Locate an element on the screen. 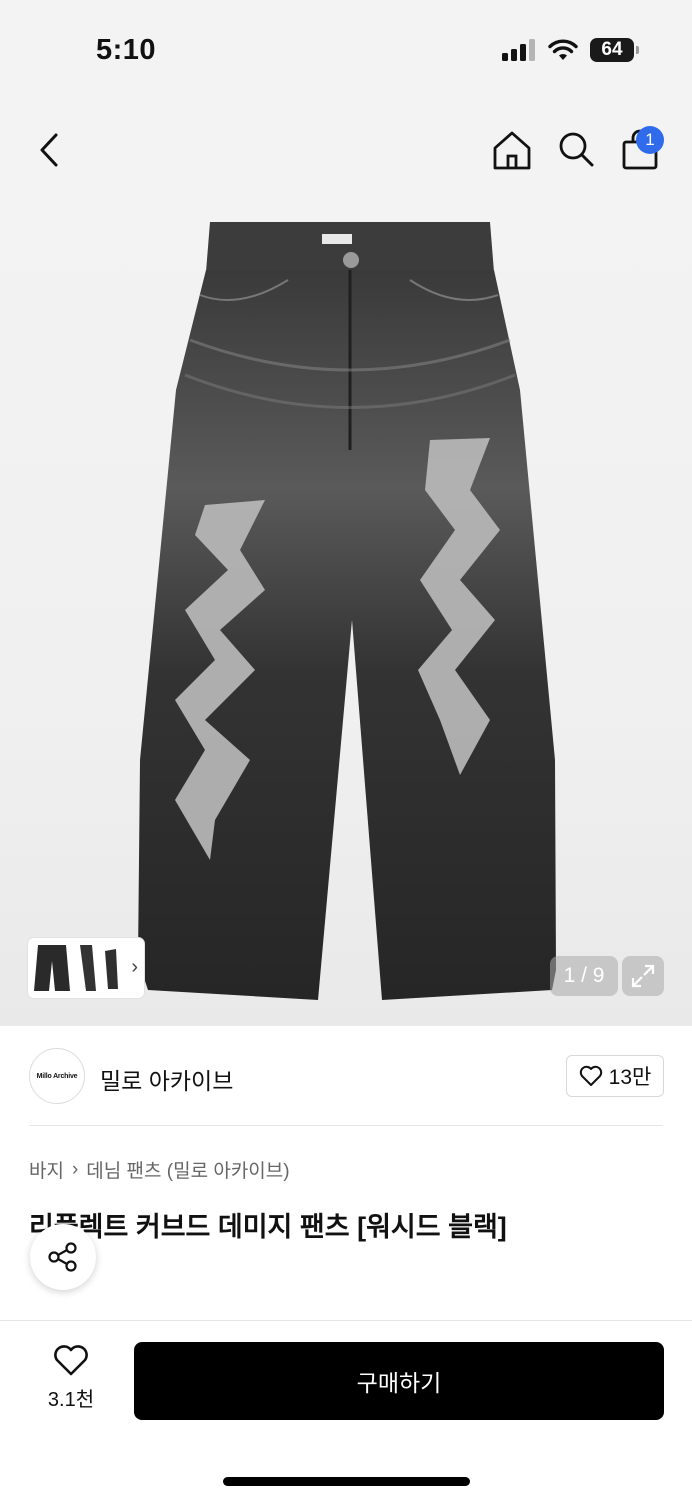  brand-logo: Millo Archive is located at coordinates (57, 1076).